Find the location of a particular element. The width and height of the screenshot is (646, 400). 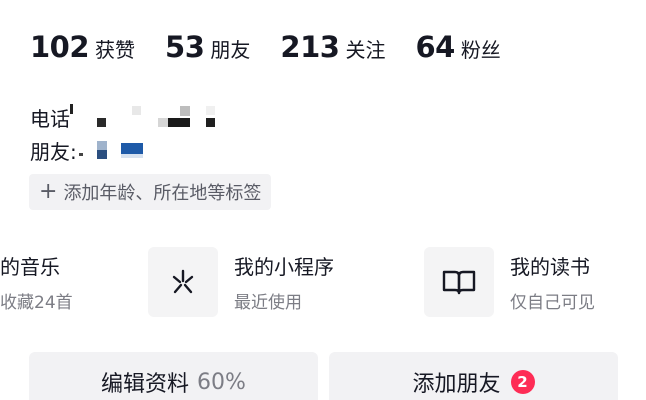

edit-profile-label: 编辑资料 is located at coordinates (145, 384).